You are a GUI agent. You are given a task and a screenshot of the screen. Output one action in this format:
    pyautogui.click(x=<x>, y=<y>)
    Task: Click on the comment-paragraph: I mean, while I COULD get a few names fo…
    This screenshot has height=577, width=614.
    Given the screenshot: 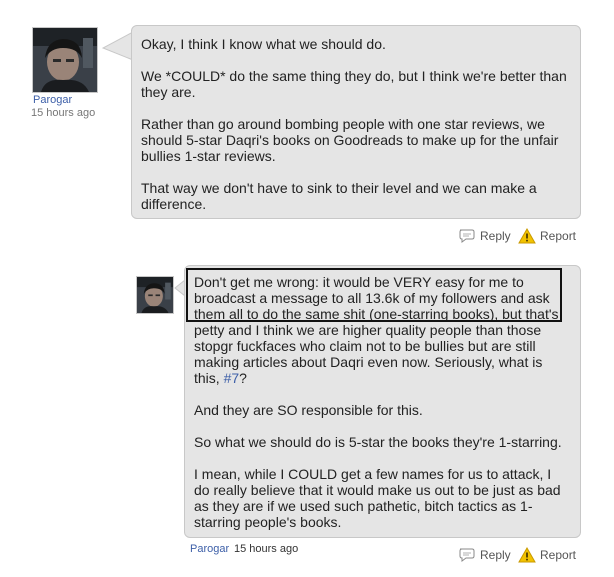 What is the action you would take?
    pyautogui.click(x=377, y=498)
    